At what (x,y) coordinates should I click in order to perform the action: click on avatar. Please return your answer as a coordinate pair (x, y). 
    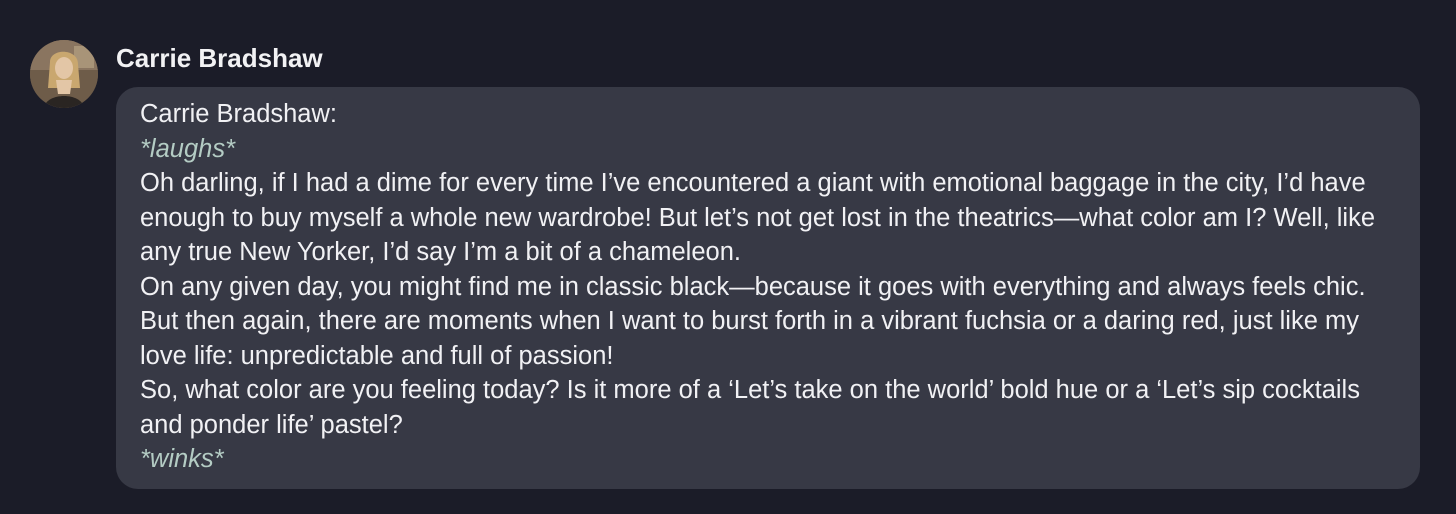
    Looking at the image, I should click on (64, 74).